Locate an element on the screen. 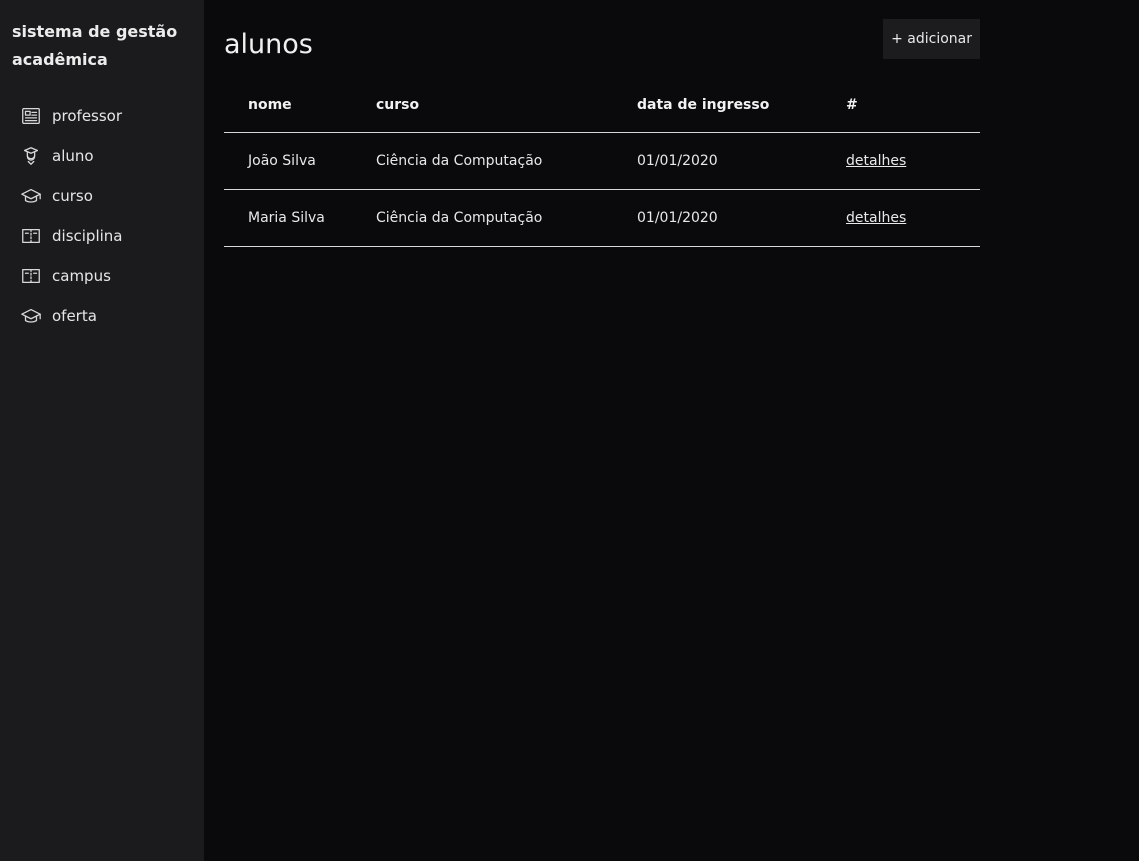 This screenshot has height=861, width=1139. column-header-nome: nome is located at coordinates (300, 105).